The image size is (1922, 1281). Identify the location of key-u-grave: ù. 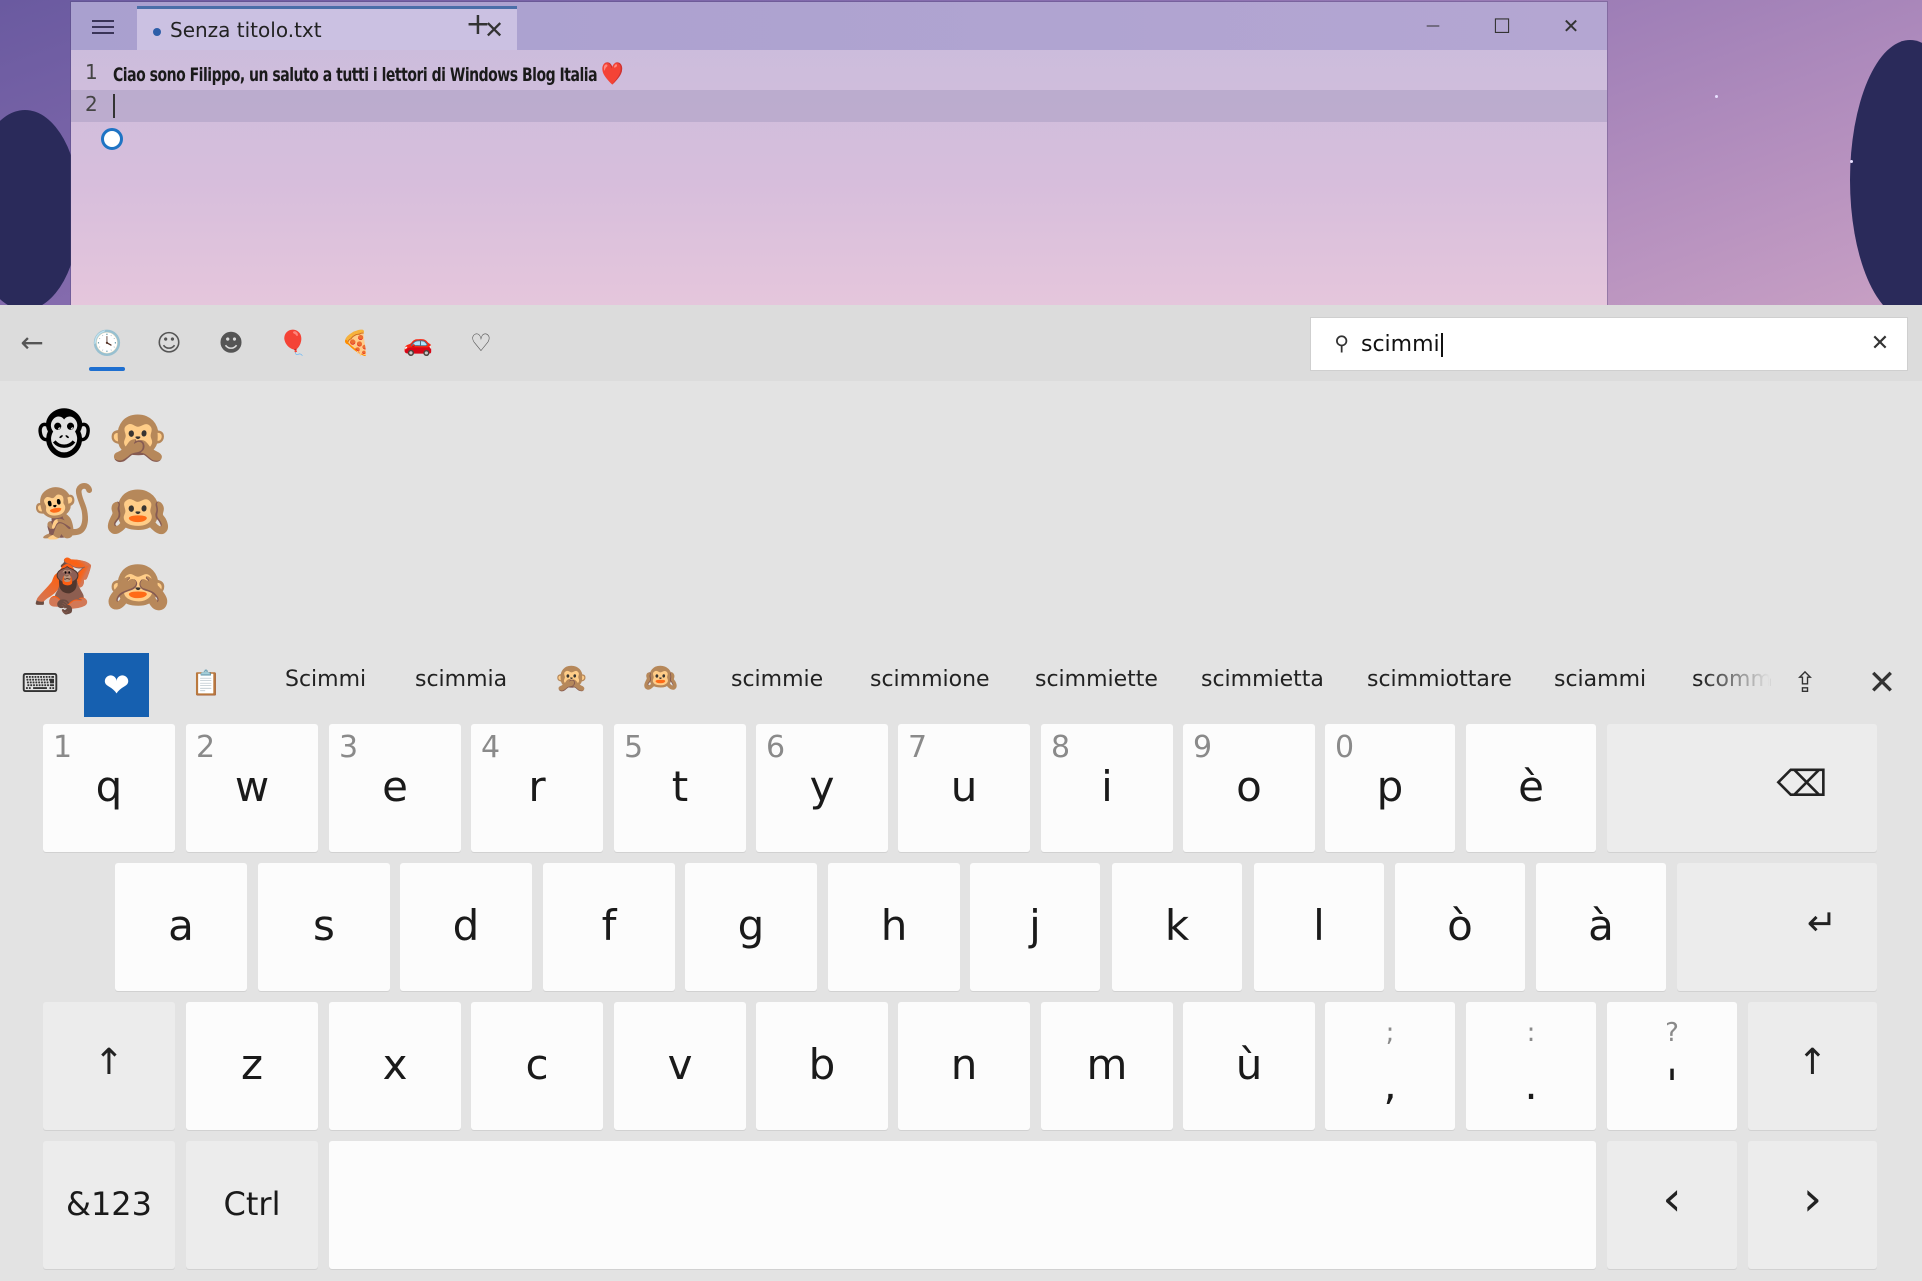
(1249, 1066).